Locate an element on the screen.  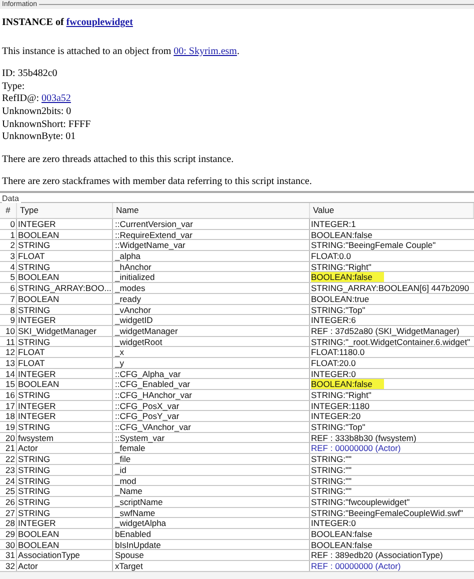
name-cell: ::CFG_Enabled_var is located at coordinates (211, 384).